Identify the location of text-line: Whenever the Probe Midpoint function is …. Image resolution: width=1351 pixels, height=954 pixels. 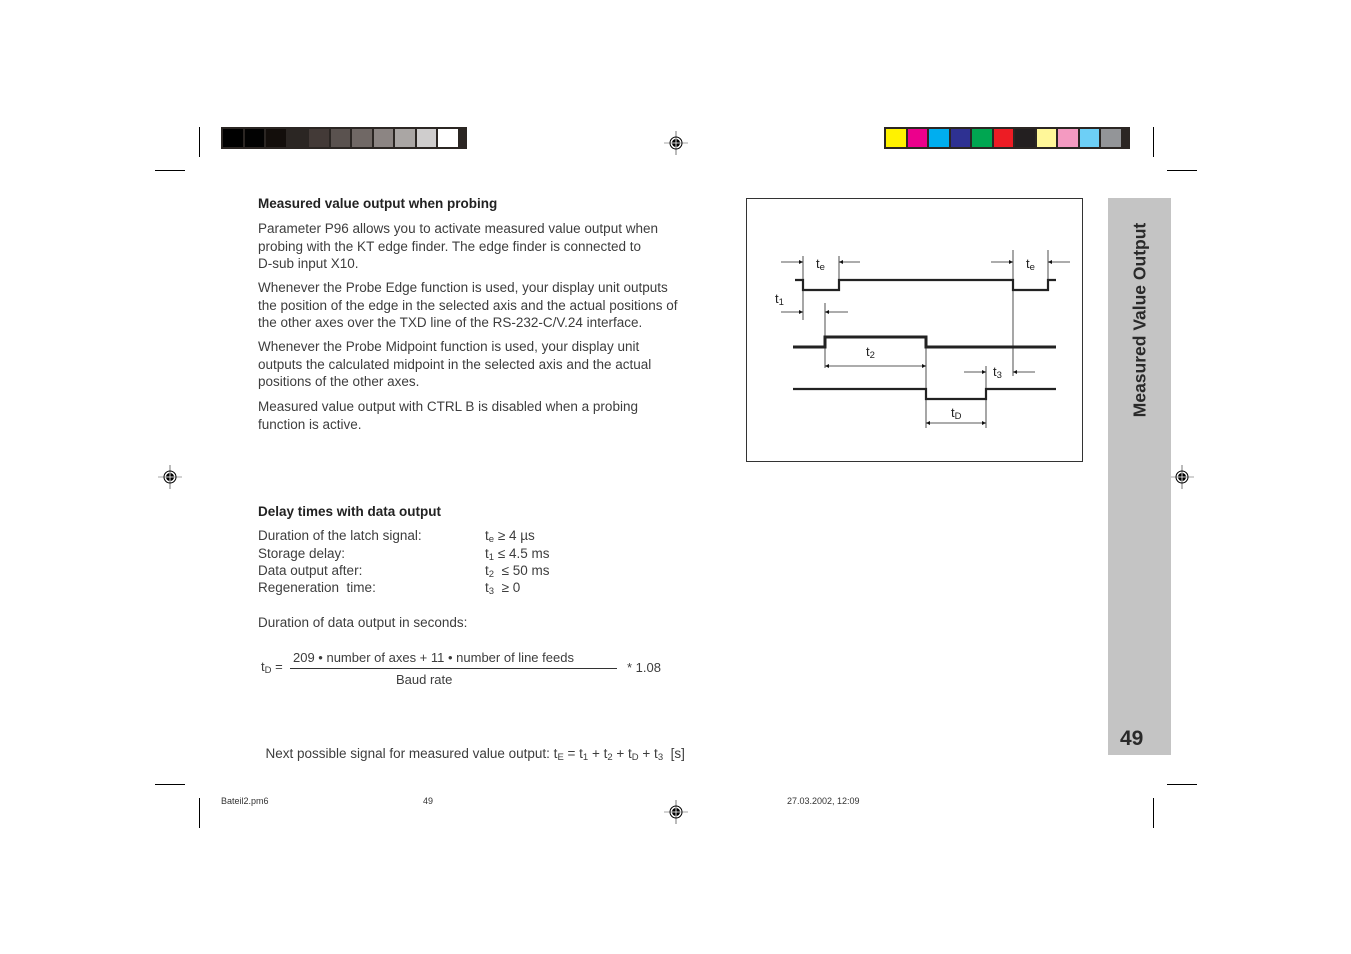
(449, 346).